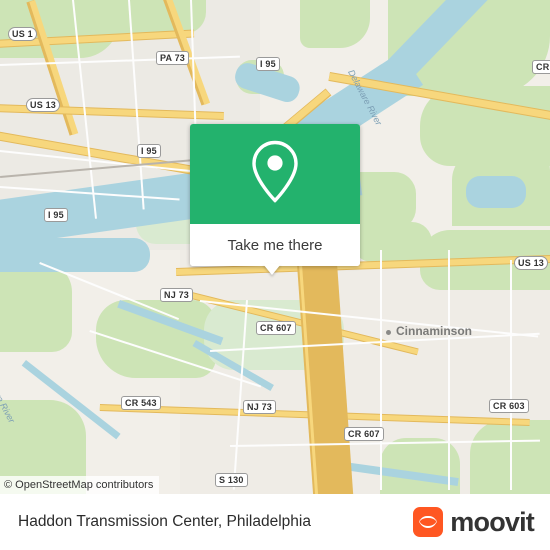  I want to click on moovit-wordmark: moovit, so click(492, 521).